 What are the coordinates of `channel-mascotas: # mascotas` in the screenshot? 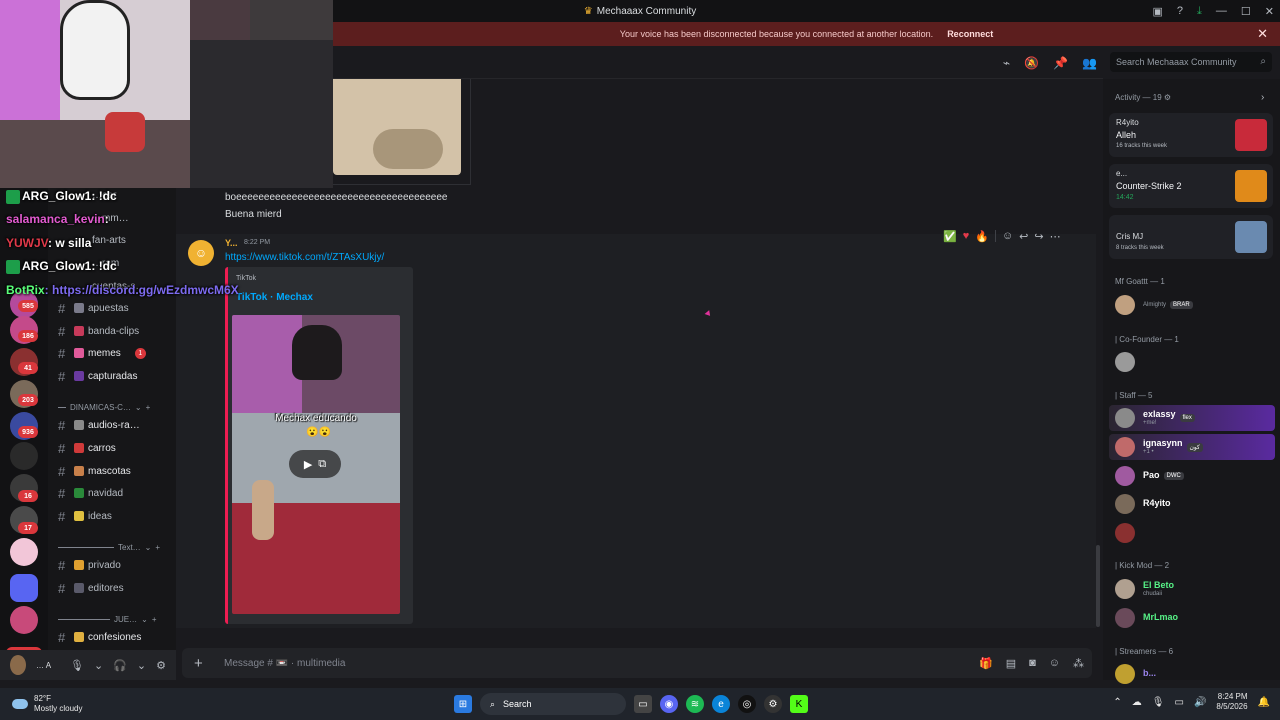 It's located at (94, 471).